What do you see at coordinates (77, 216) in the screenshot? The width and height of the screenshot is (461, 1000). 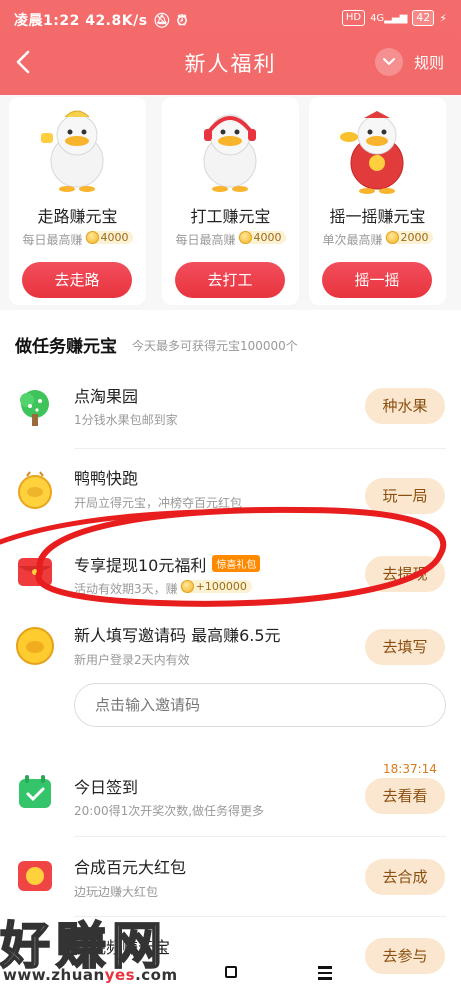 I see `card-title: 走路赚元宝` at bounding box center [77, 216].